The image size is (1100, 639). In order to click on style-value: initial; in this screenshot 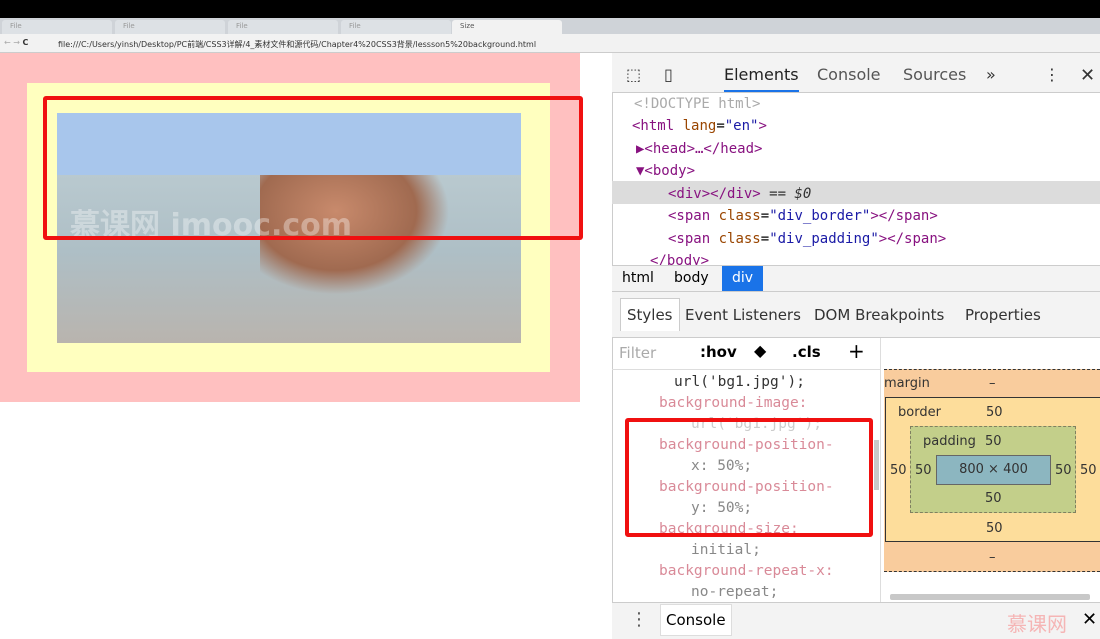, I will do `click(726, 550)`.